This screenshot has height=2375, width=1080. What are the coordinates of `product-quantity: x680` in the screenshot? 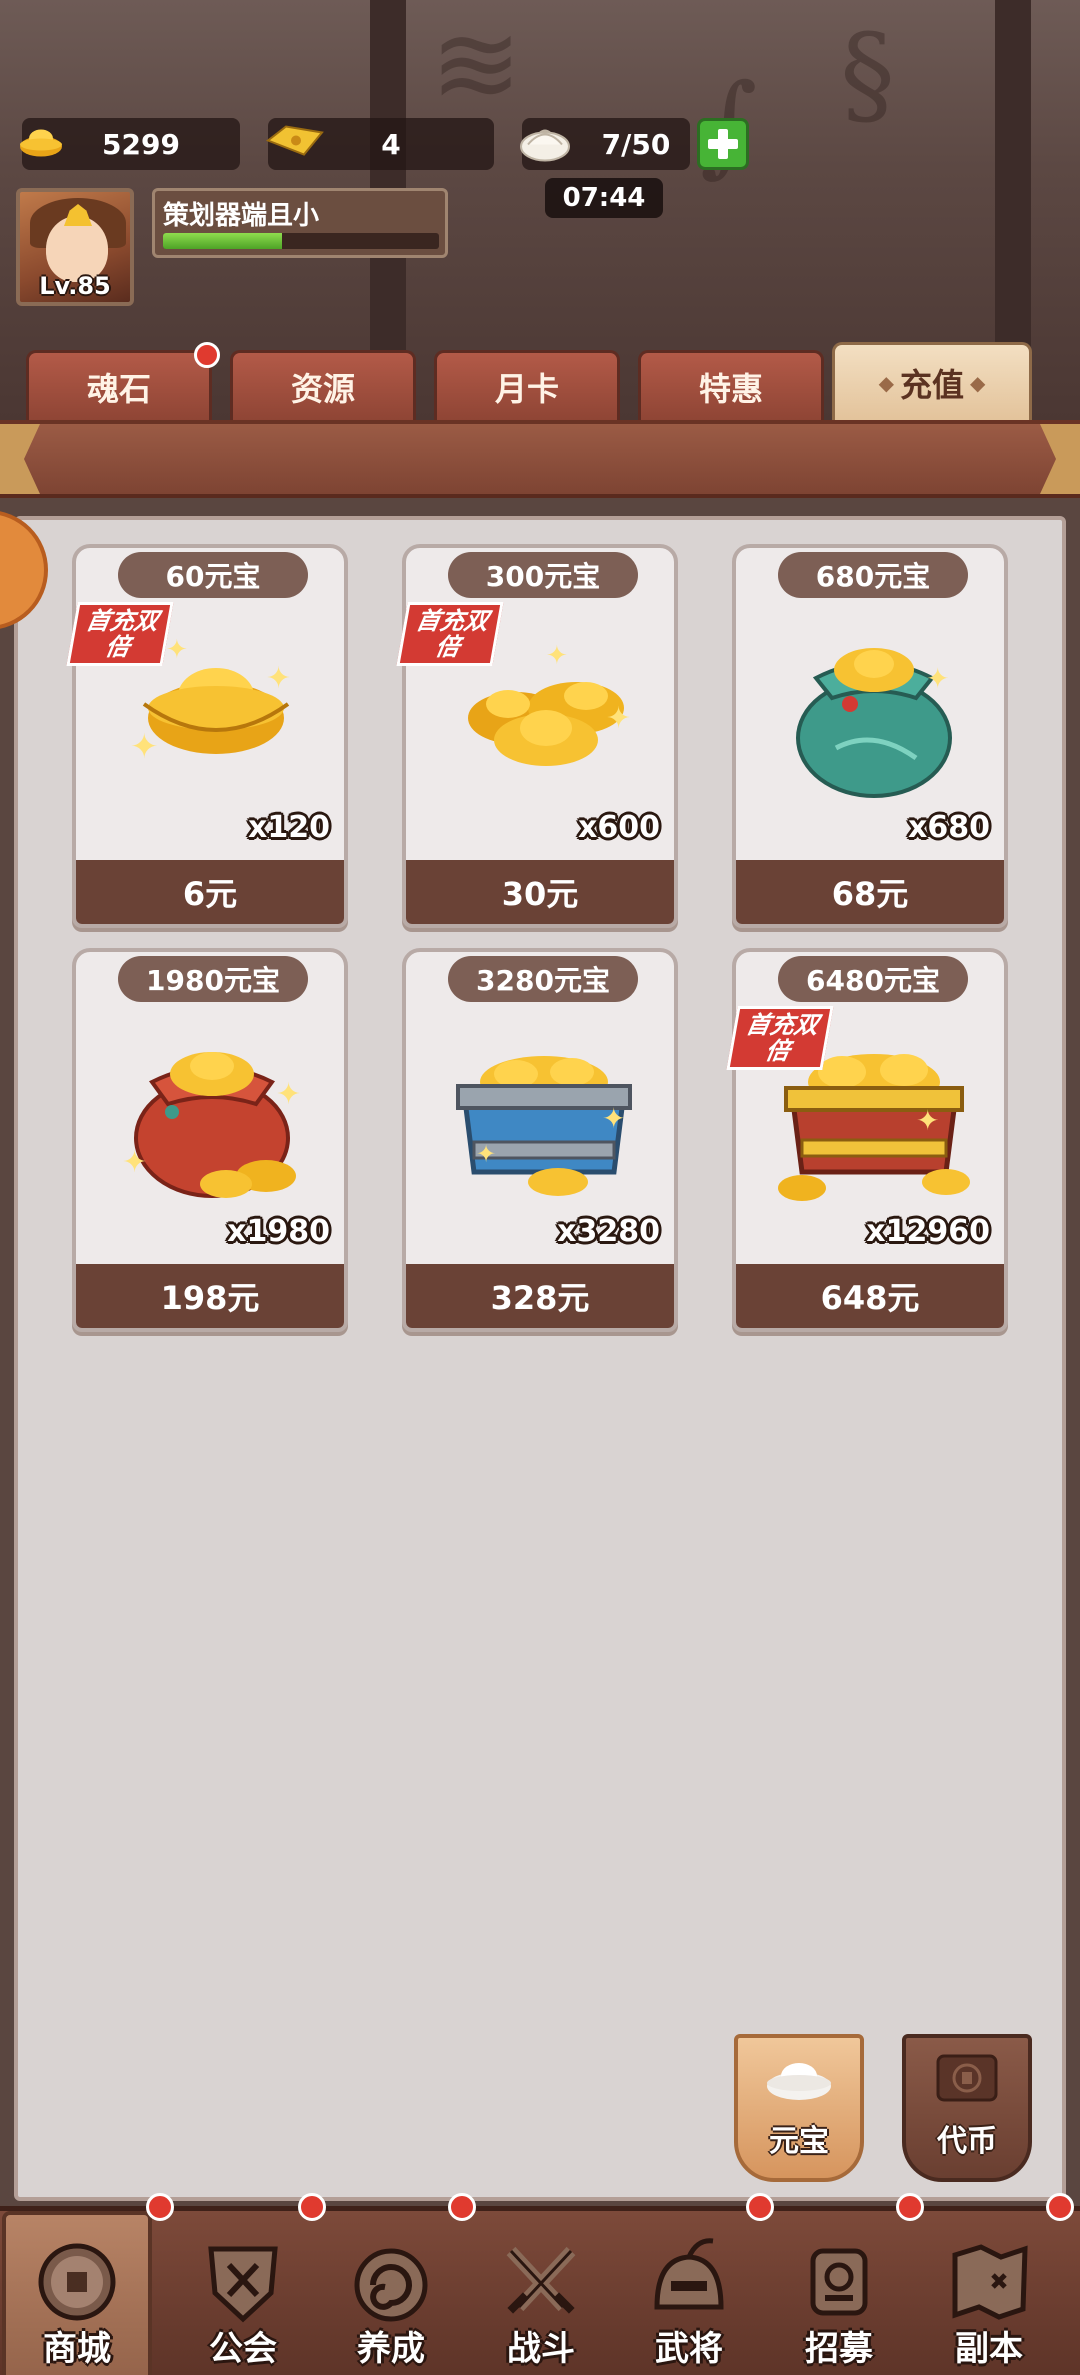 It's located at (949, 827).